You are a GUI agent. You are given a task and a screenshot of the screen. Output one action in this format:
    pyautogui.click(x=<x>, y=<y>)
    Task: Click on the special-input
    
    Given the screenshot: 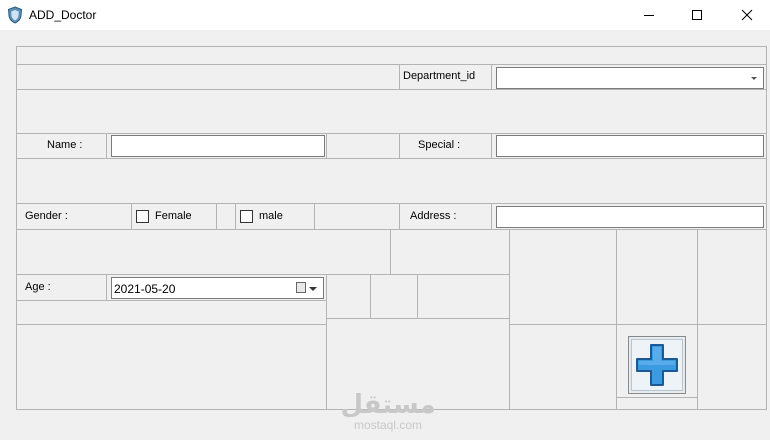 What is the action you would take?
    pyautogui.click(x=630, y=146)
    